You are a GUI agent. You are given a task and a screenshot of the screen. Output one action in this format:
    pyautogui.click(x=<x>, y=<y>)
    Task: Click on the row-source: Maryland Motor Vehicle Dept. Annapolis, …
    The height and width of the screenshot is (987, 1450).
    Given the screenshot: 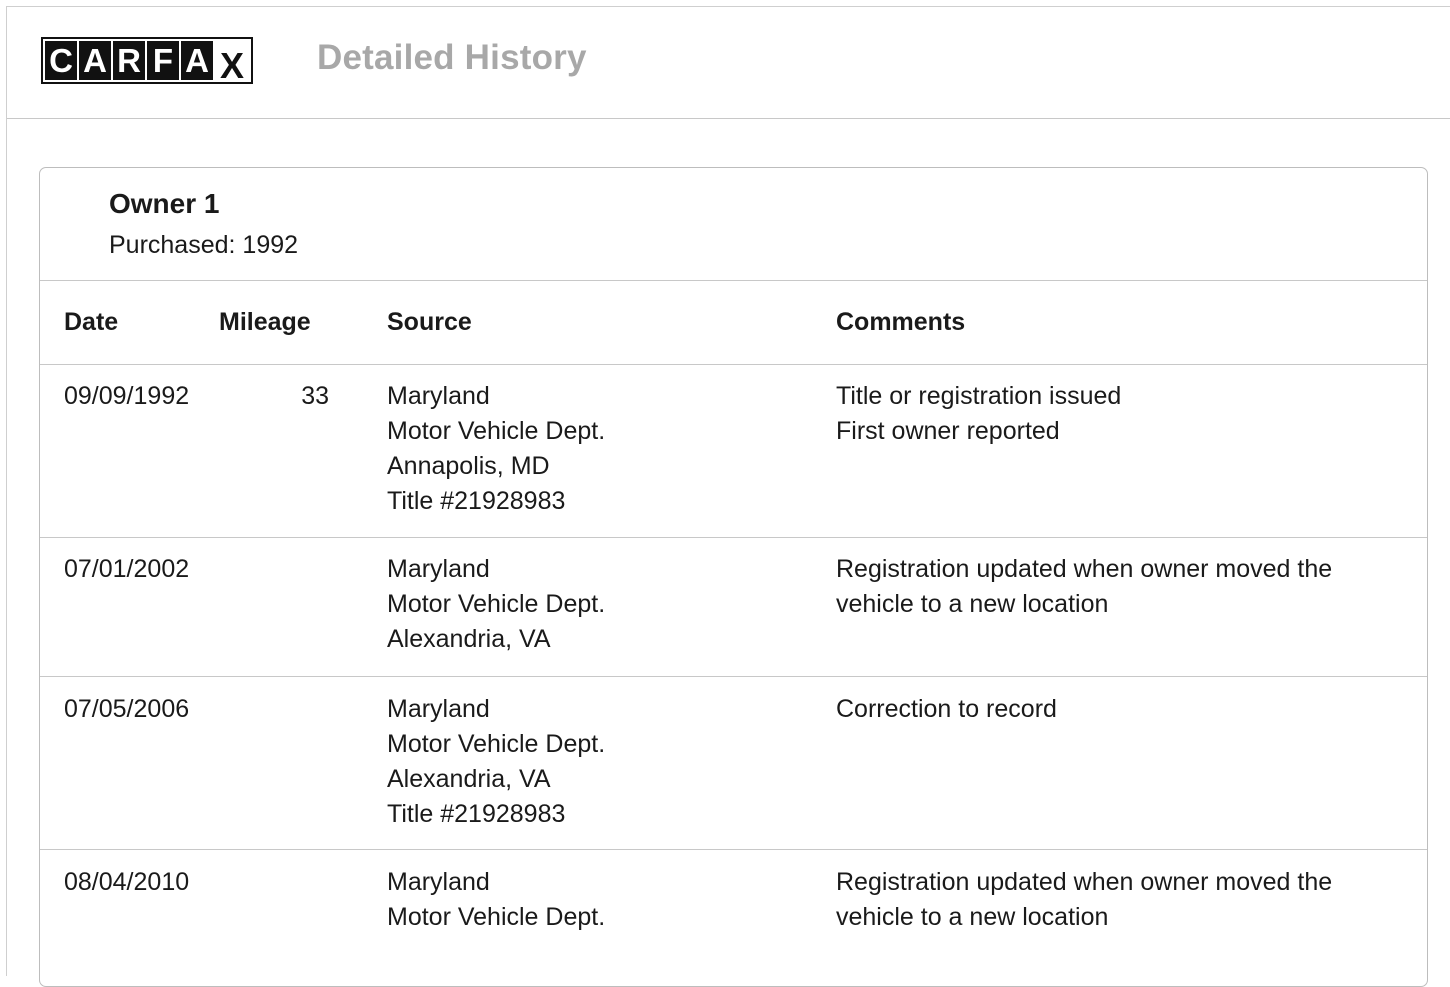 What is the action you would take?
    pyautogui.click(x=496, y=449)
    